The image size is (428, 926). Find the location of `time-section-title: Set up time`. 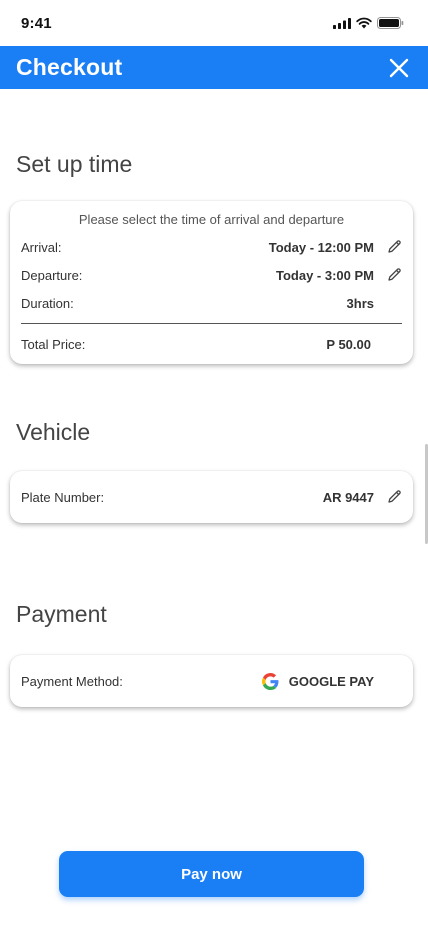

time-section-title: Set up time is located at coordinates (74, 164).